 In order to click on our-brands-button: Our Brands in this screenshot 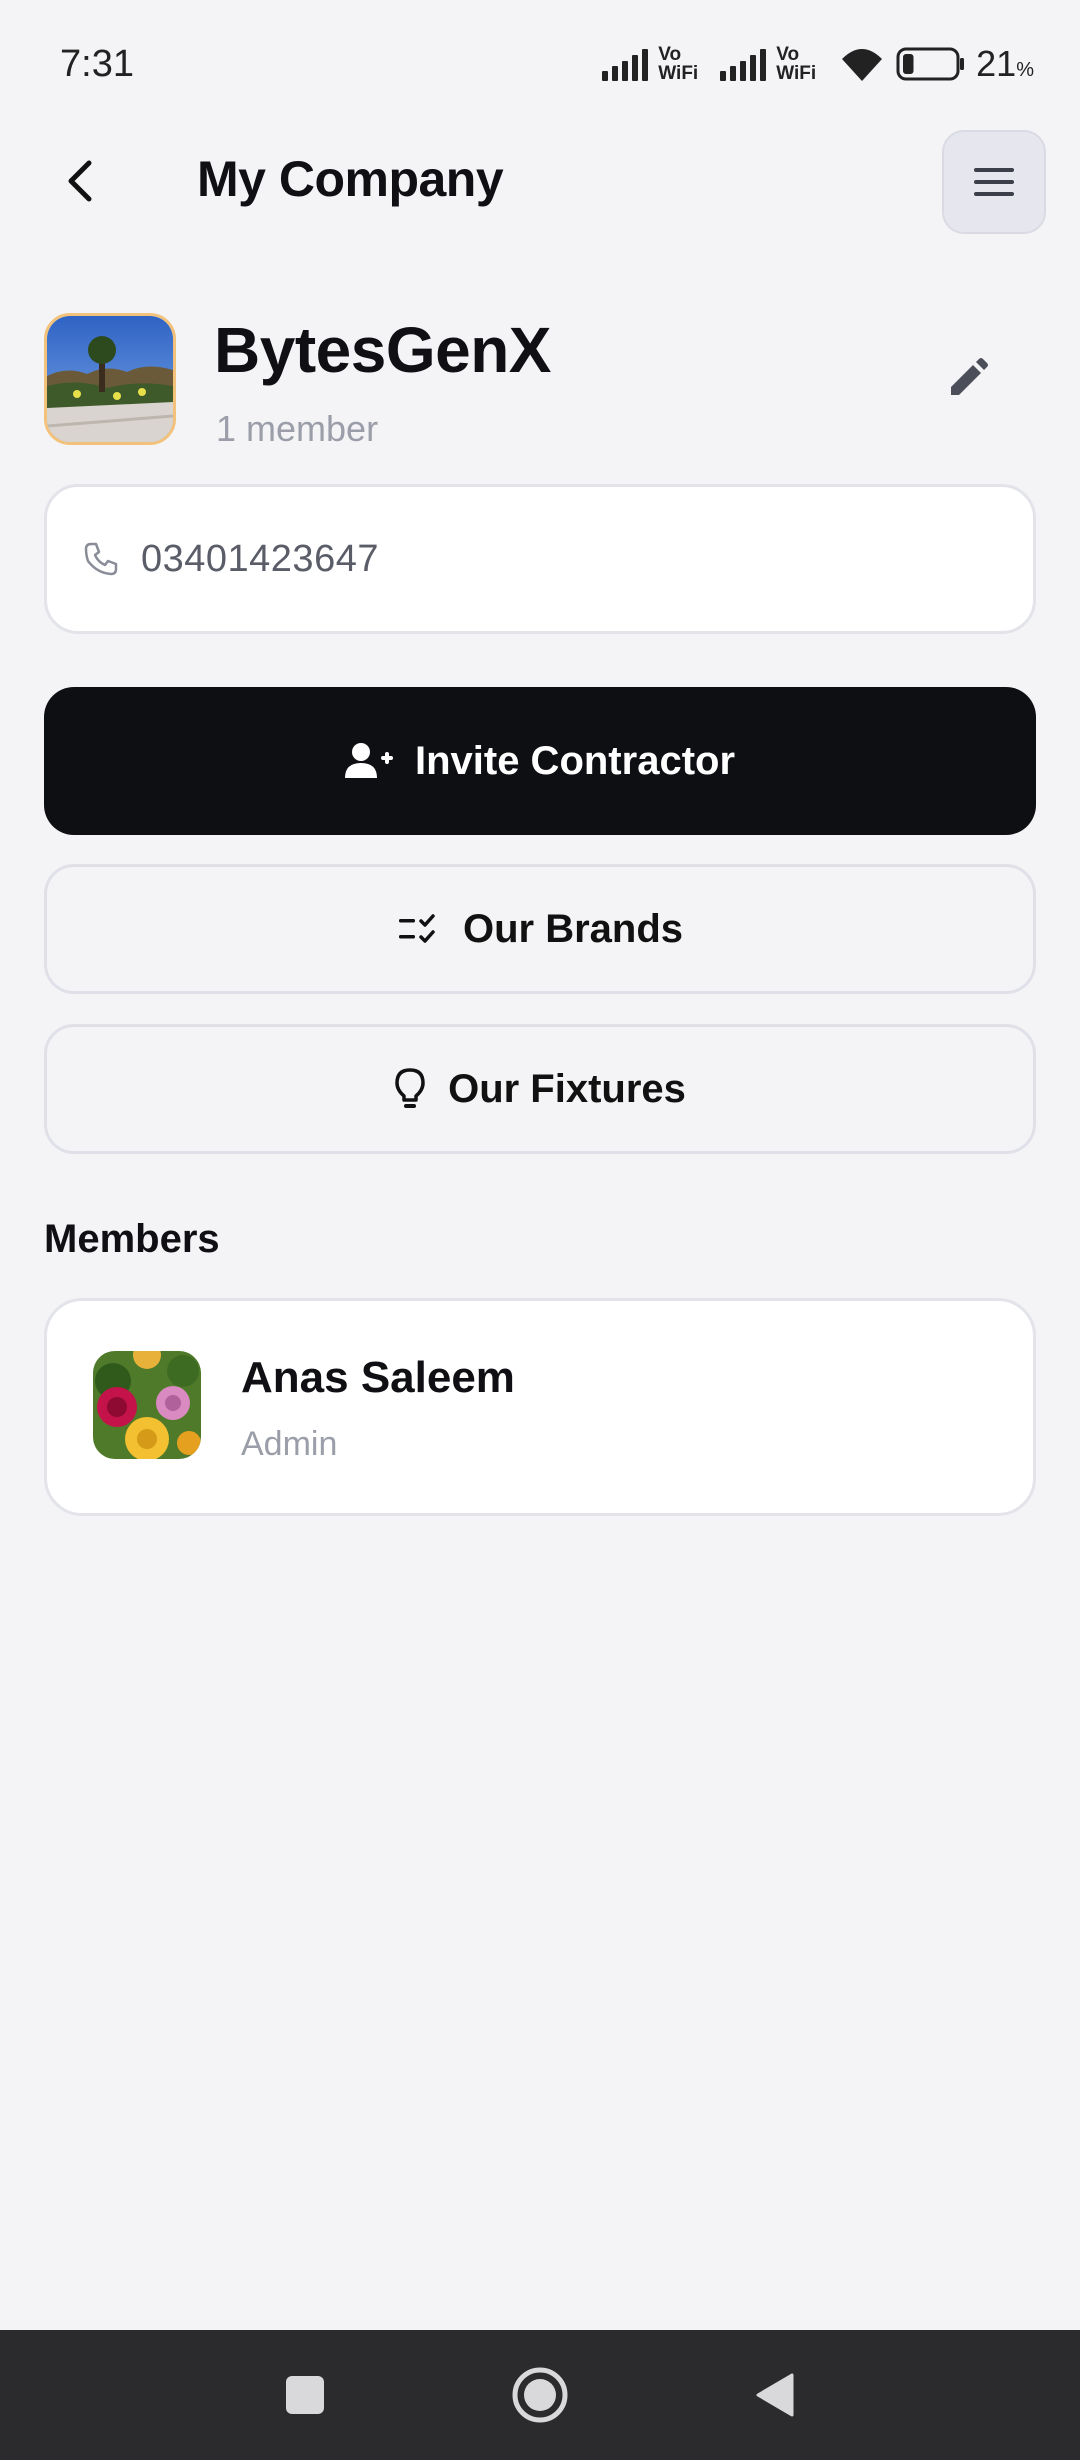, I will do `click(540, 929)`.